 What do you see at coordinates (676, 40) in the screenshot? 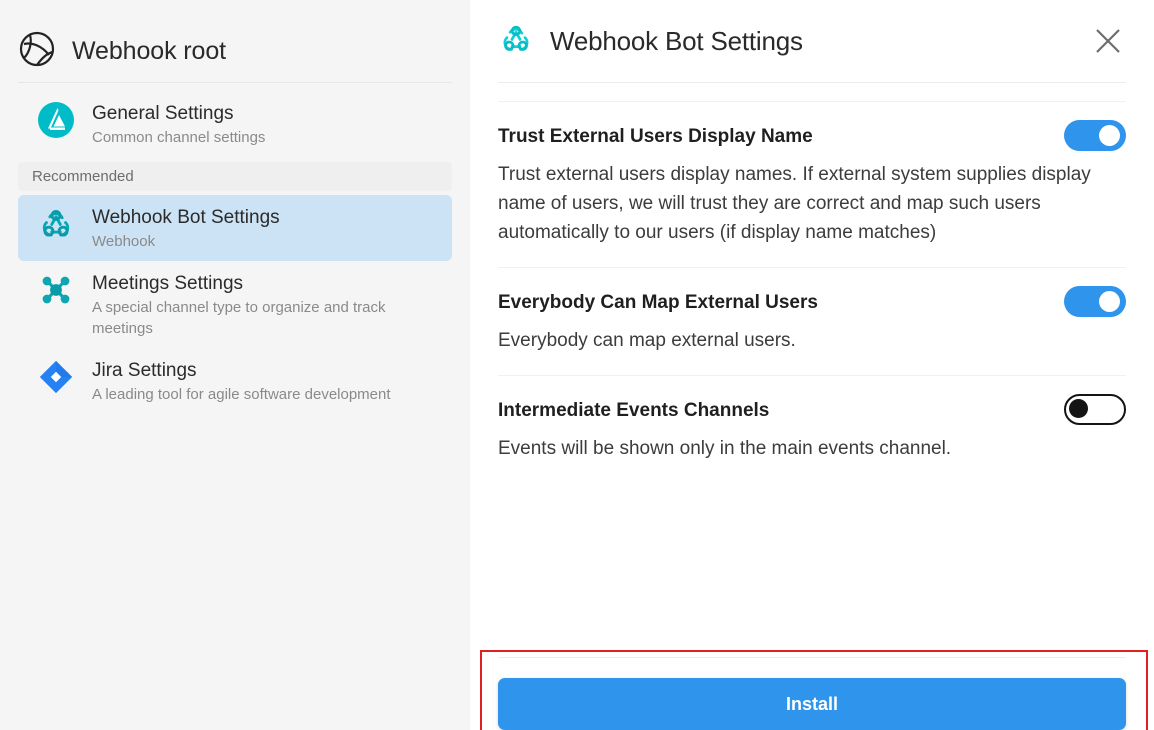
I see `panel-title: Webhook Bot Settings` at bounding box center [676, 40].